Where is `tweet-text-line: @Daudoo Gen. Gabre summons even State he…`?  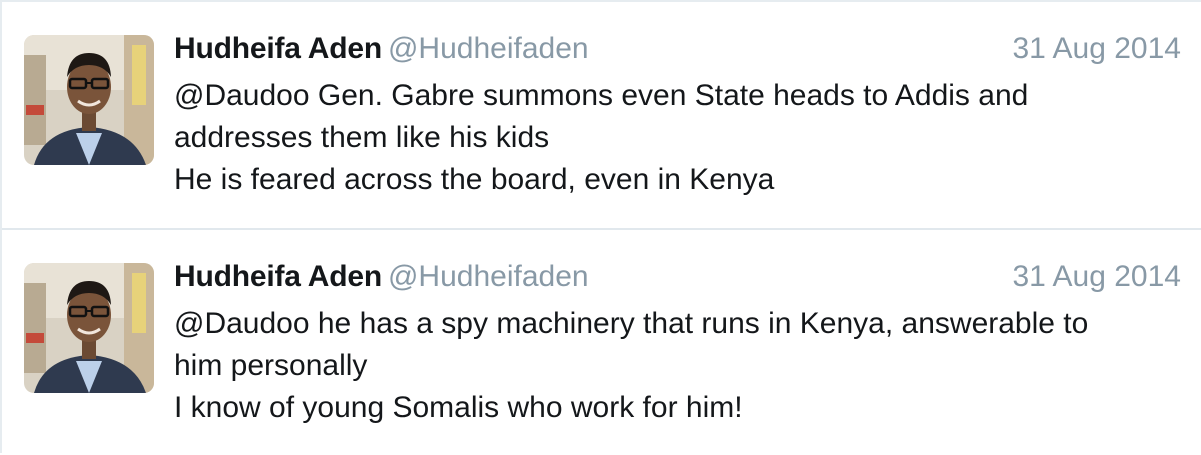 tweet-text-line: @Daudoo Gen. Gabre summons even State he… is located at coordinates (601, 95).